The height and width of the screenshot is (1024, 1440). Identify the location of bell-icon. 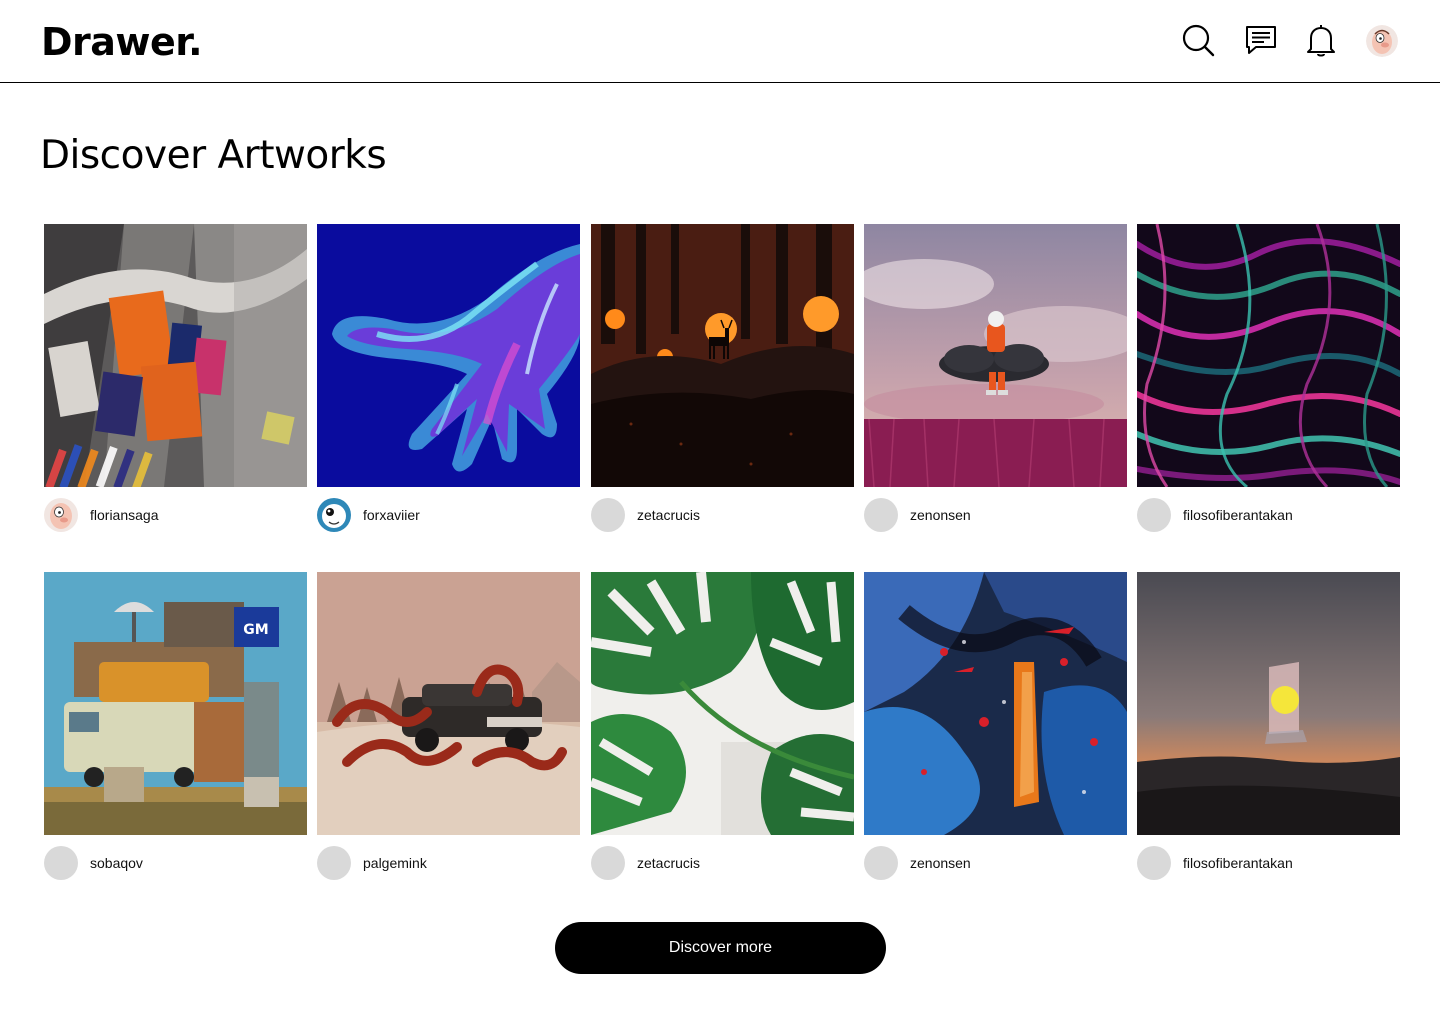
(1321, 40).